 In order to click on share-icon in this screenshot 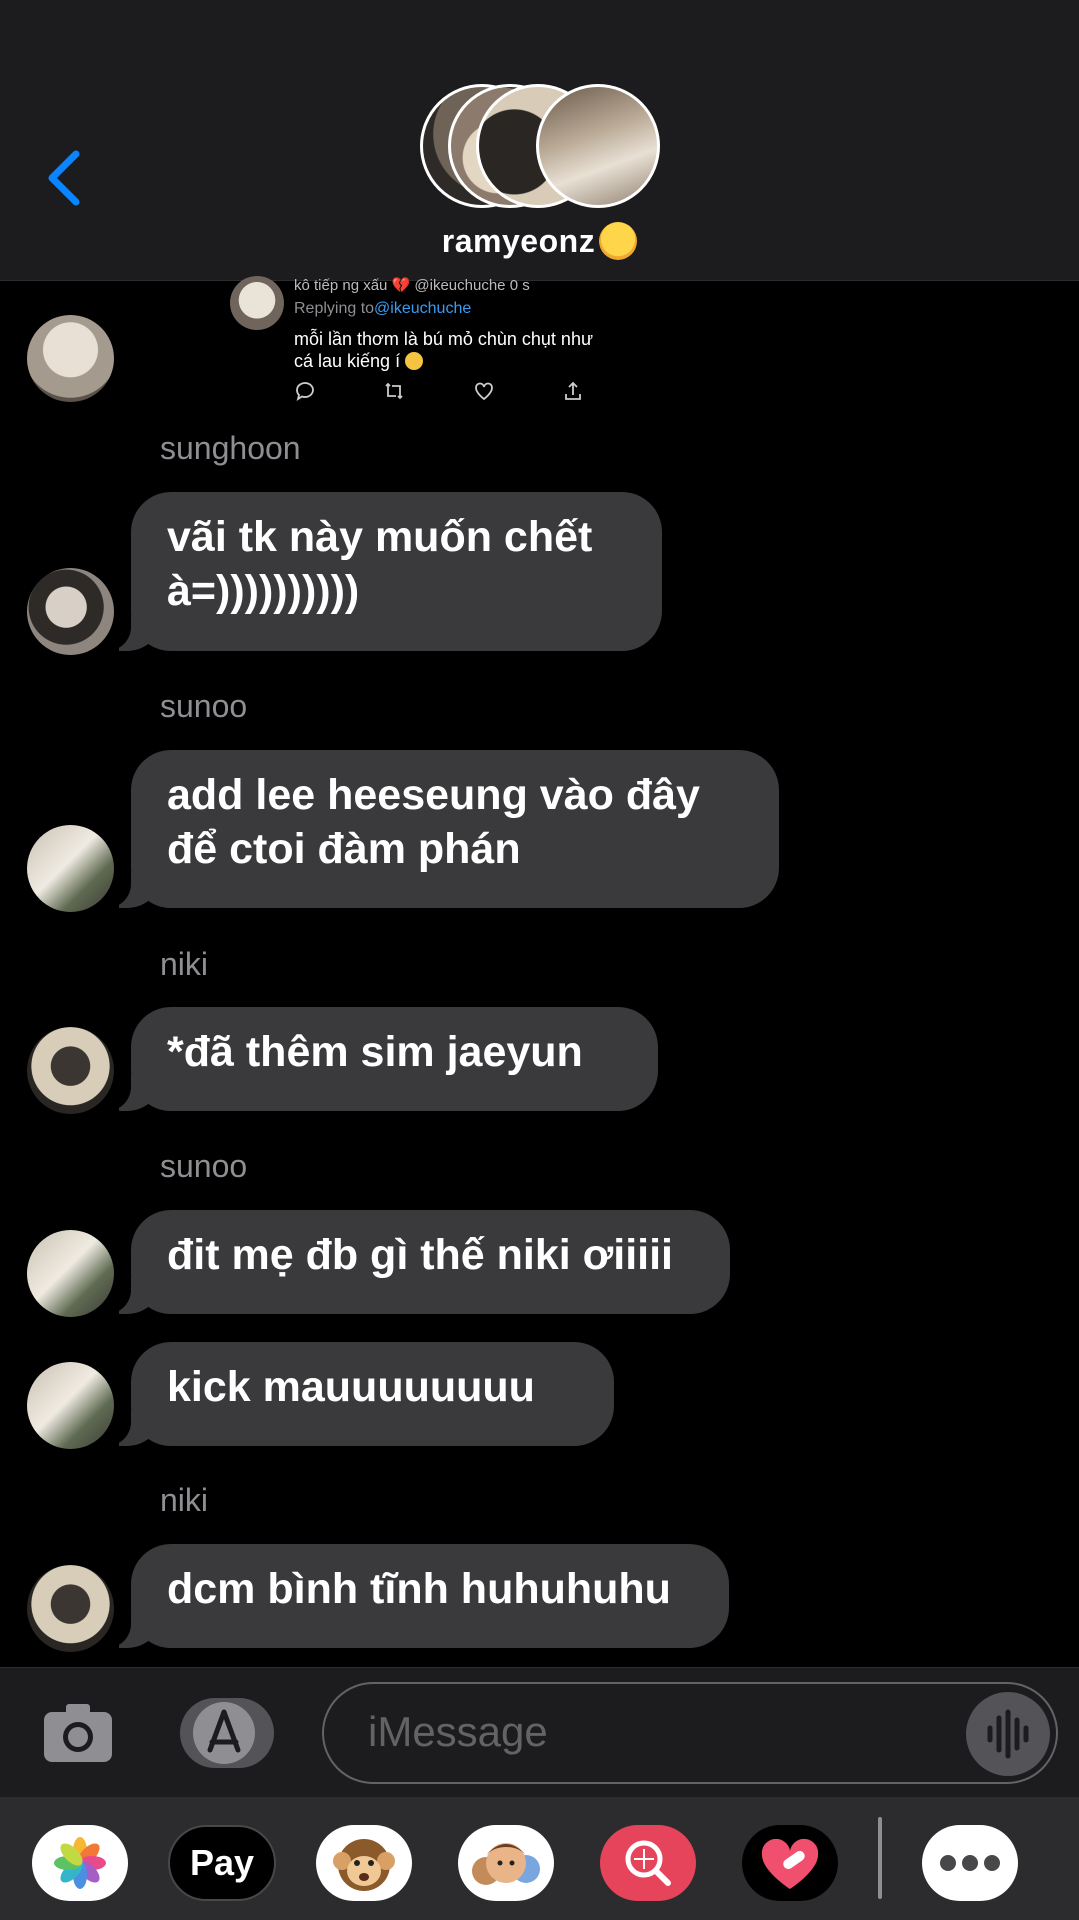, I will do `click(573, 390)`.